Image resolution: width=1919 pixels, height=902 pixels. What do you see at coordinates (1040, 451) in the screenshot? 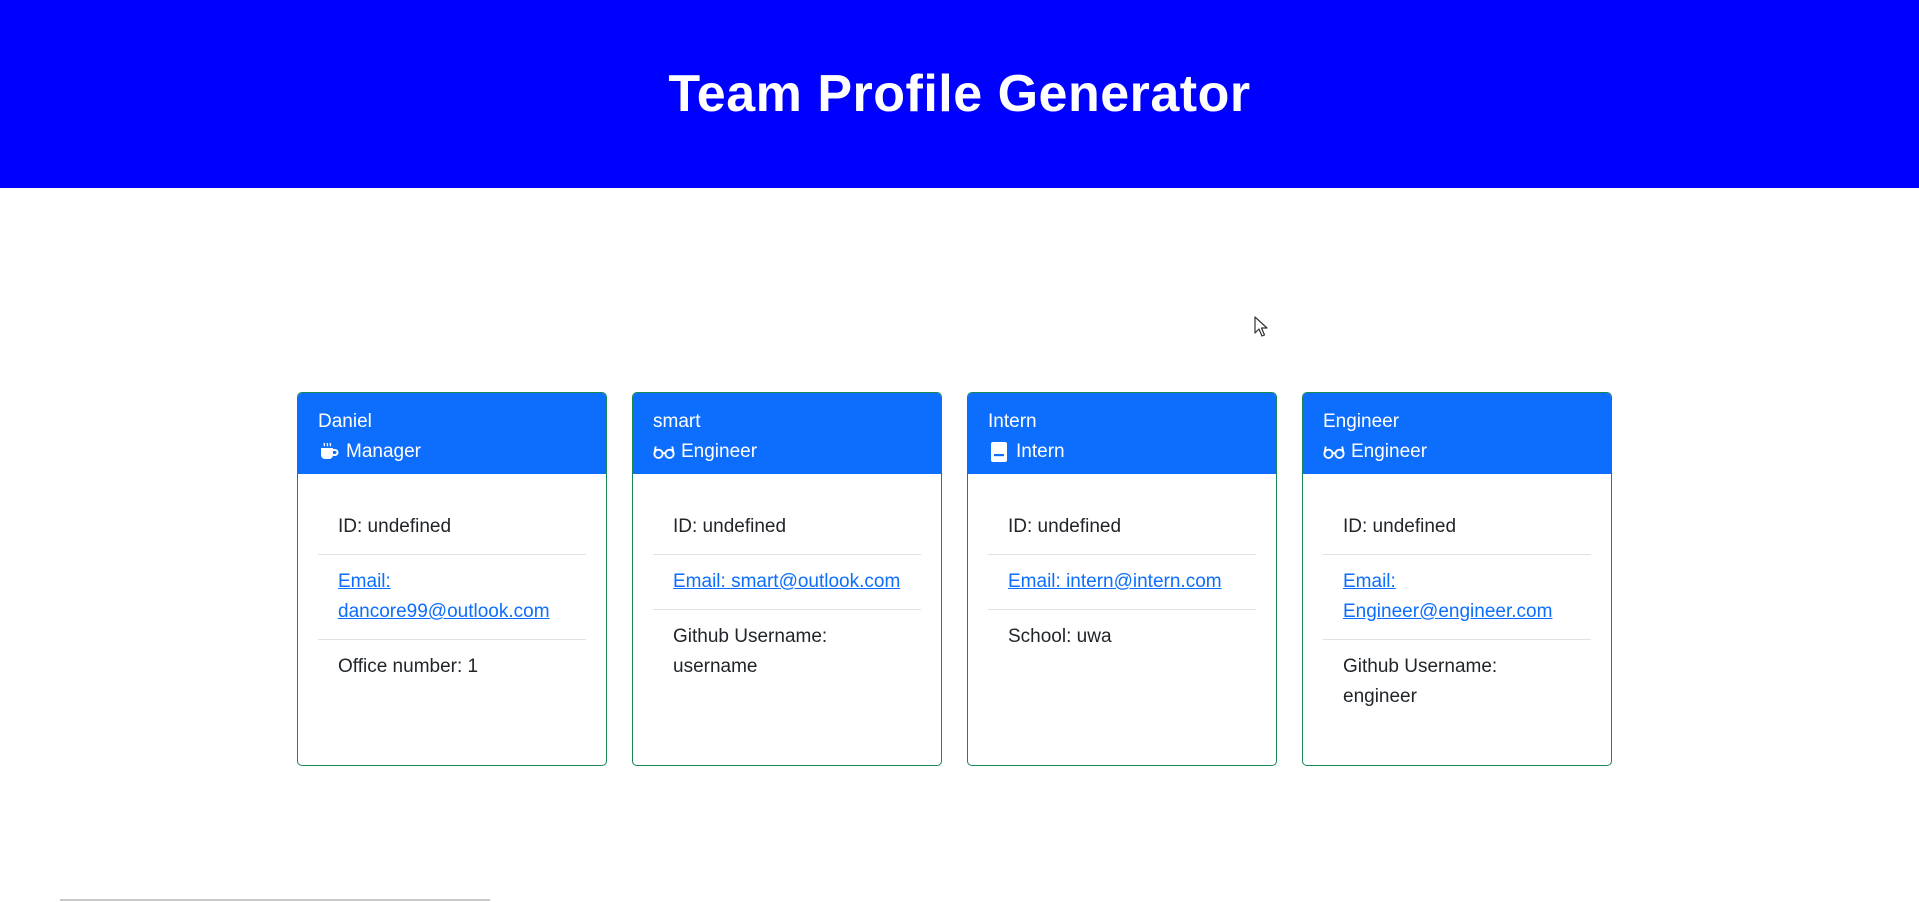
I see `role-label: Intern` at bounding box center [1040, 451].